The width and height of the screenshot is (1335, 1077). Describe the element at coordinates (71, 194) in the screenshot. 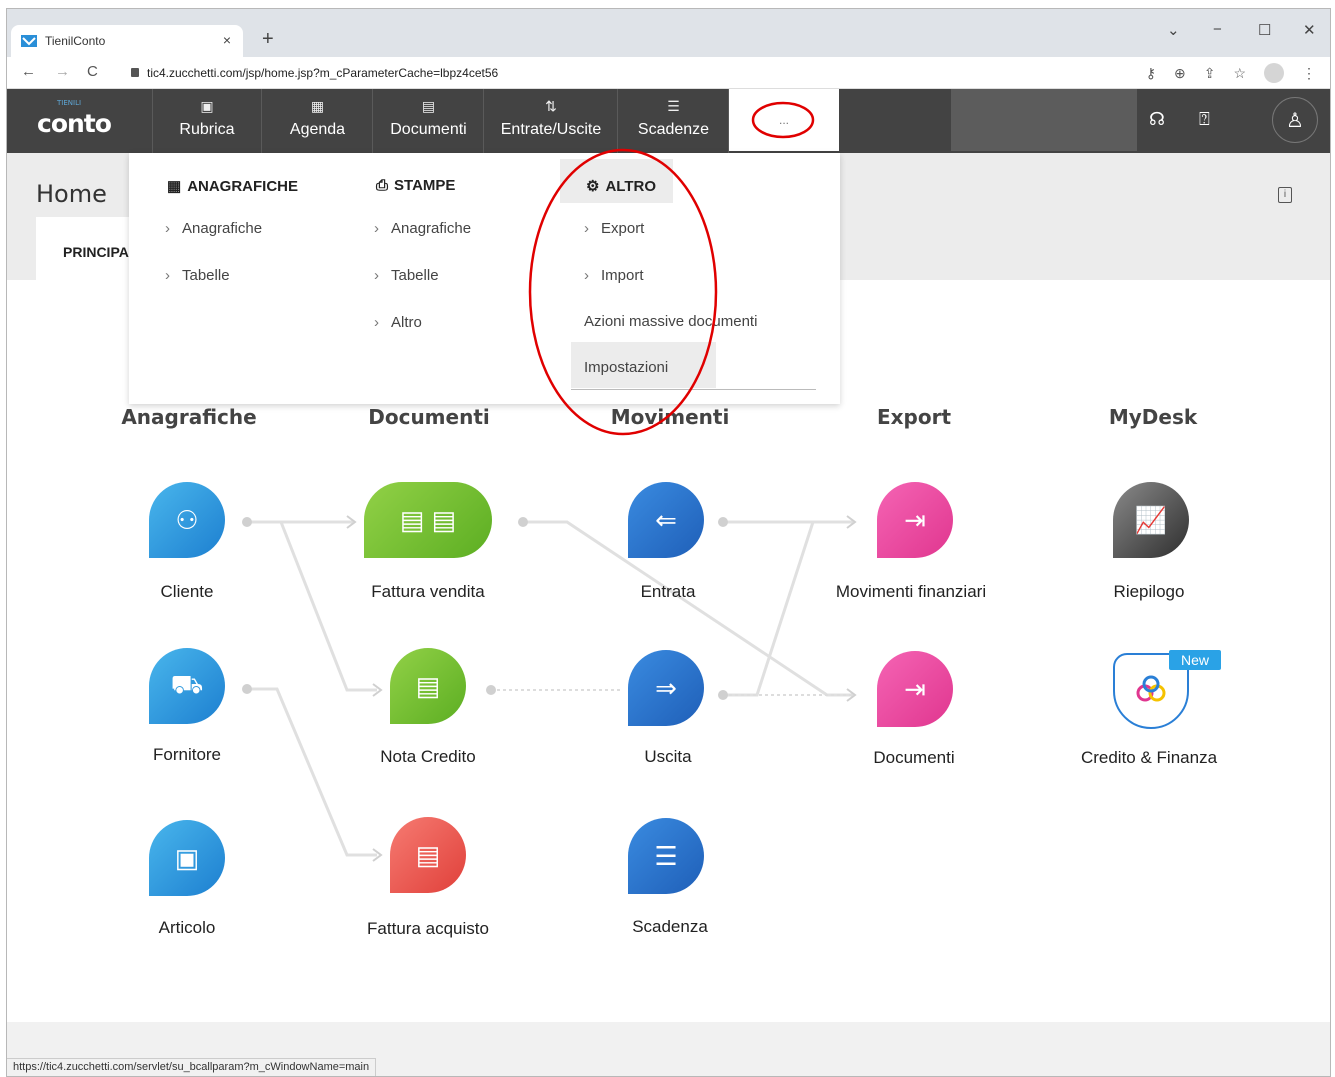

I see `page-title: Home` at that location.